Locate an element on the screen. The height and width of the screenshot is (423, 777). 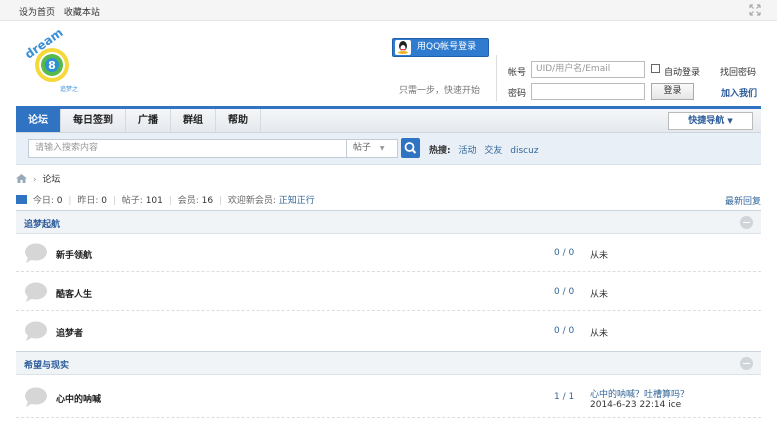
nav-item-checkin: 每日签到 is located at coordinates (93, 120).